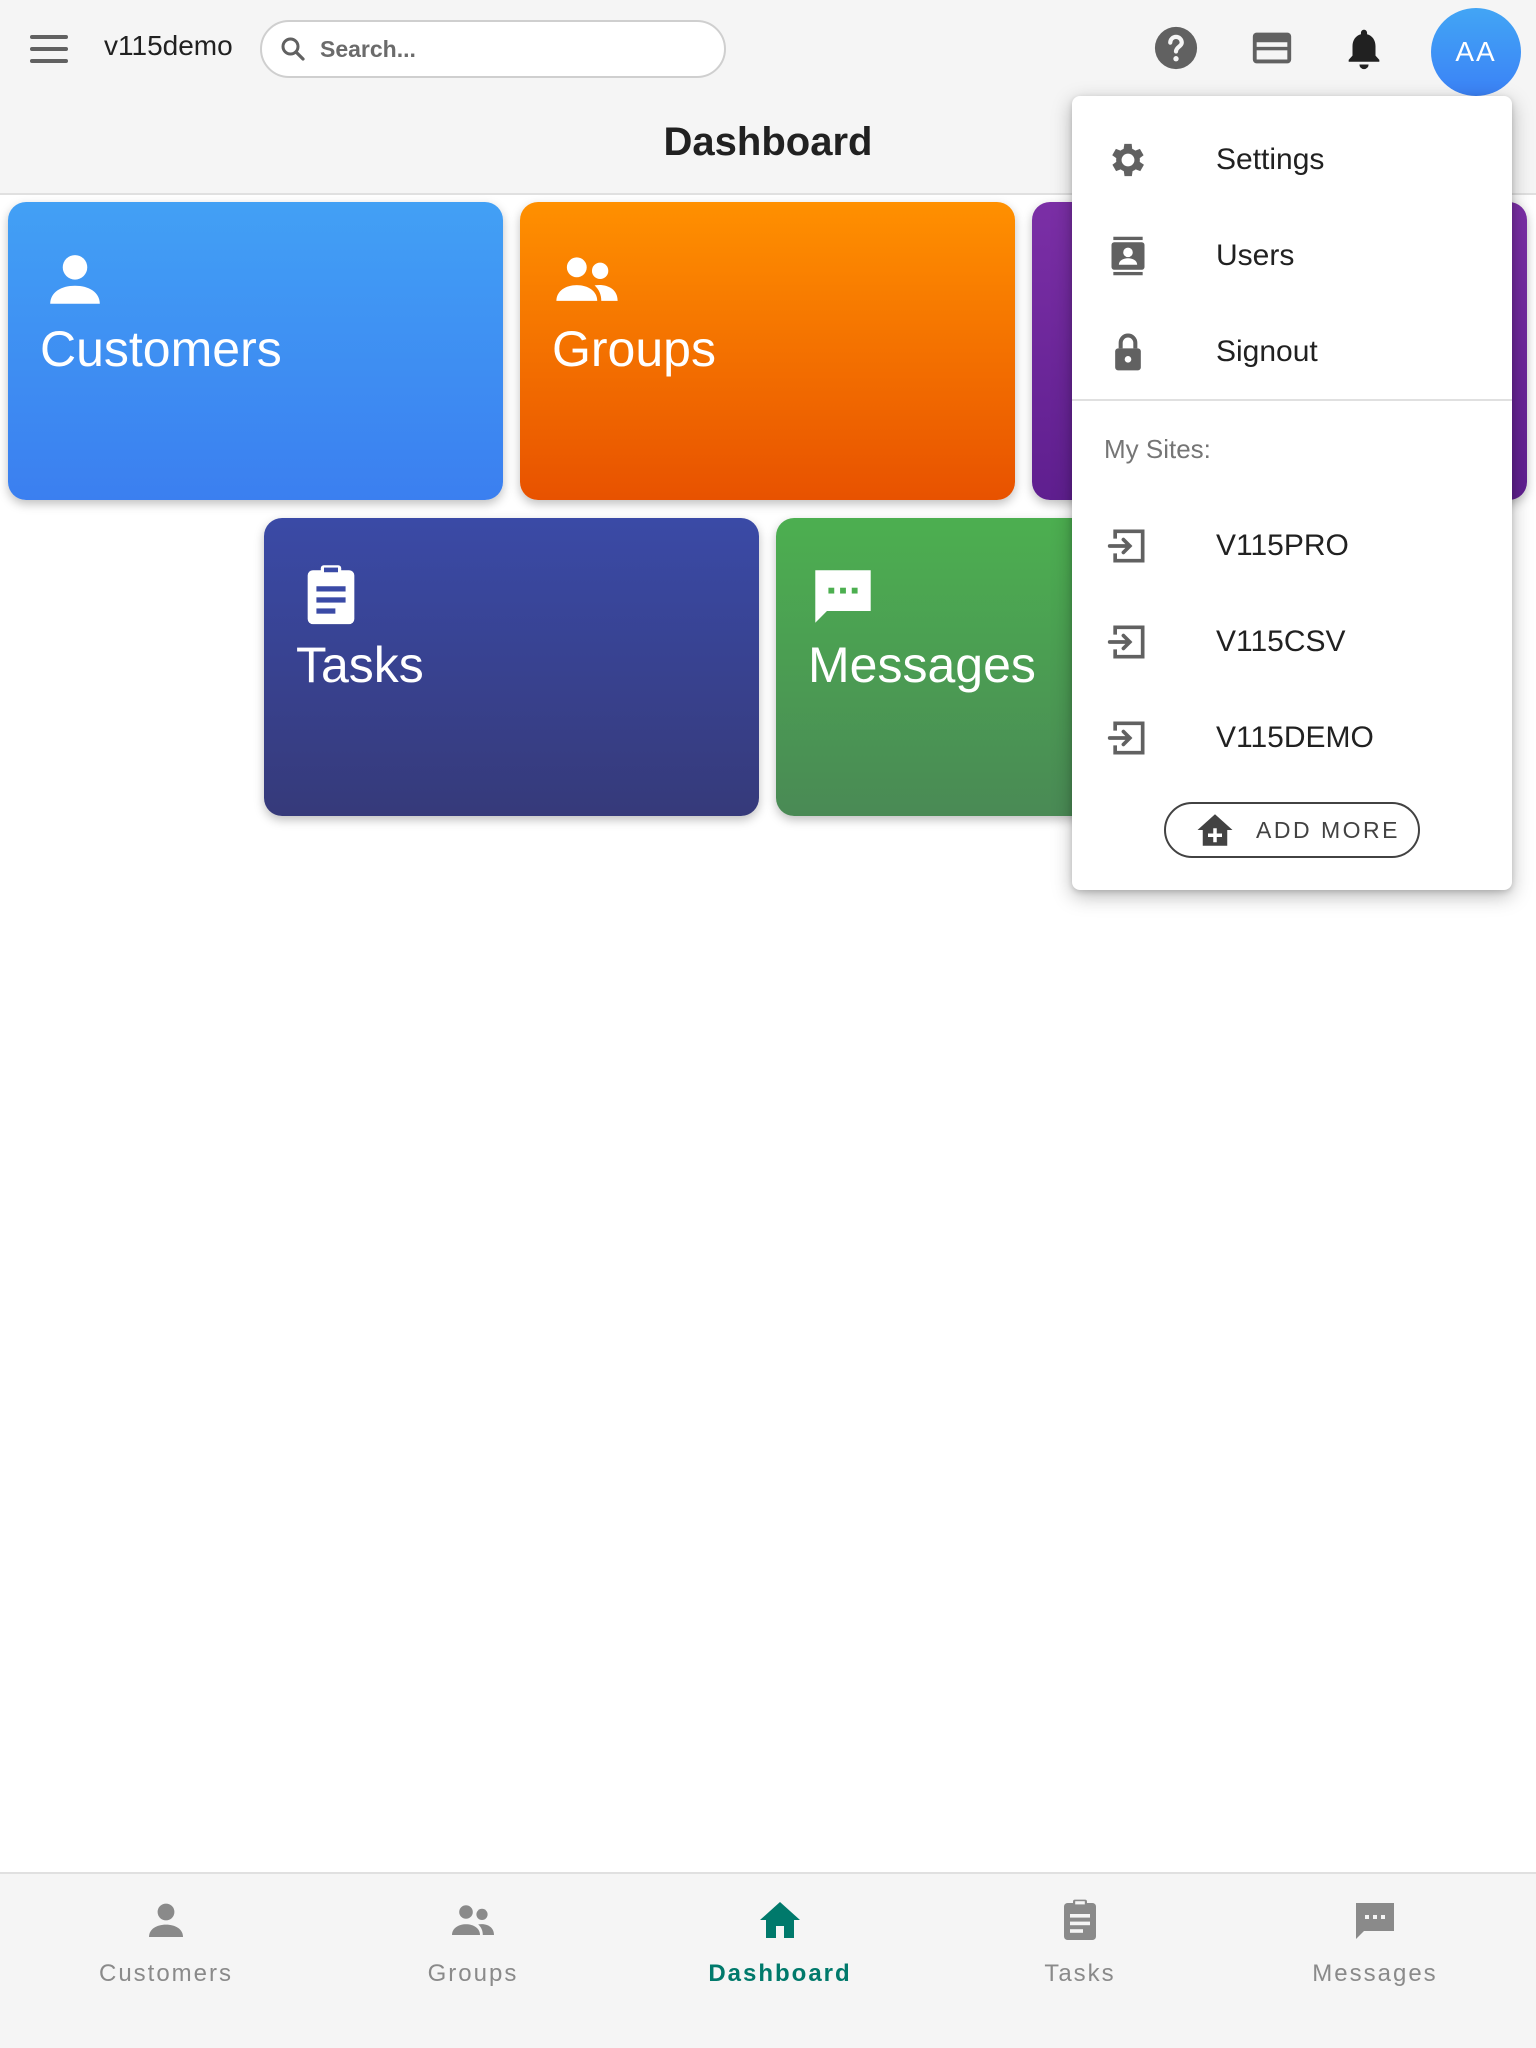  What do you see at coordinates (1328, 829) in the screenshot?
I see `add-more-label: ADD MORE` at bounding box center [1328, 829].